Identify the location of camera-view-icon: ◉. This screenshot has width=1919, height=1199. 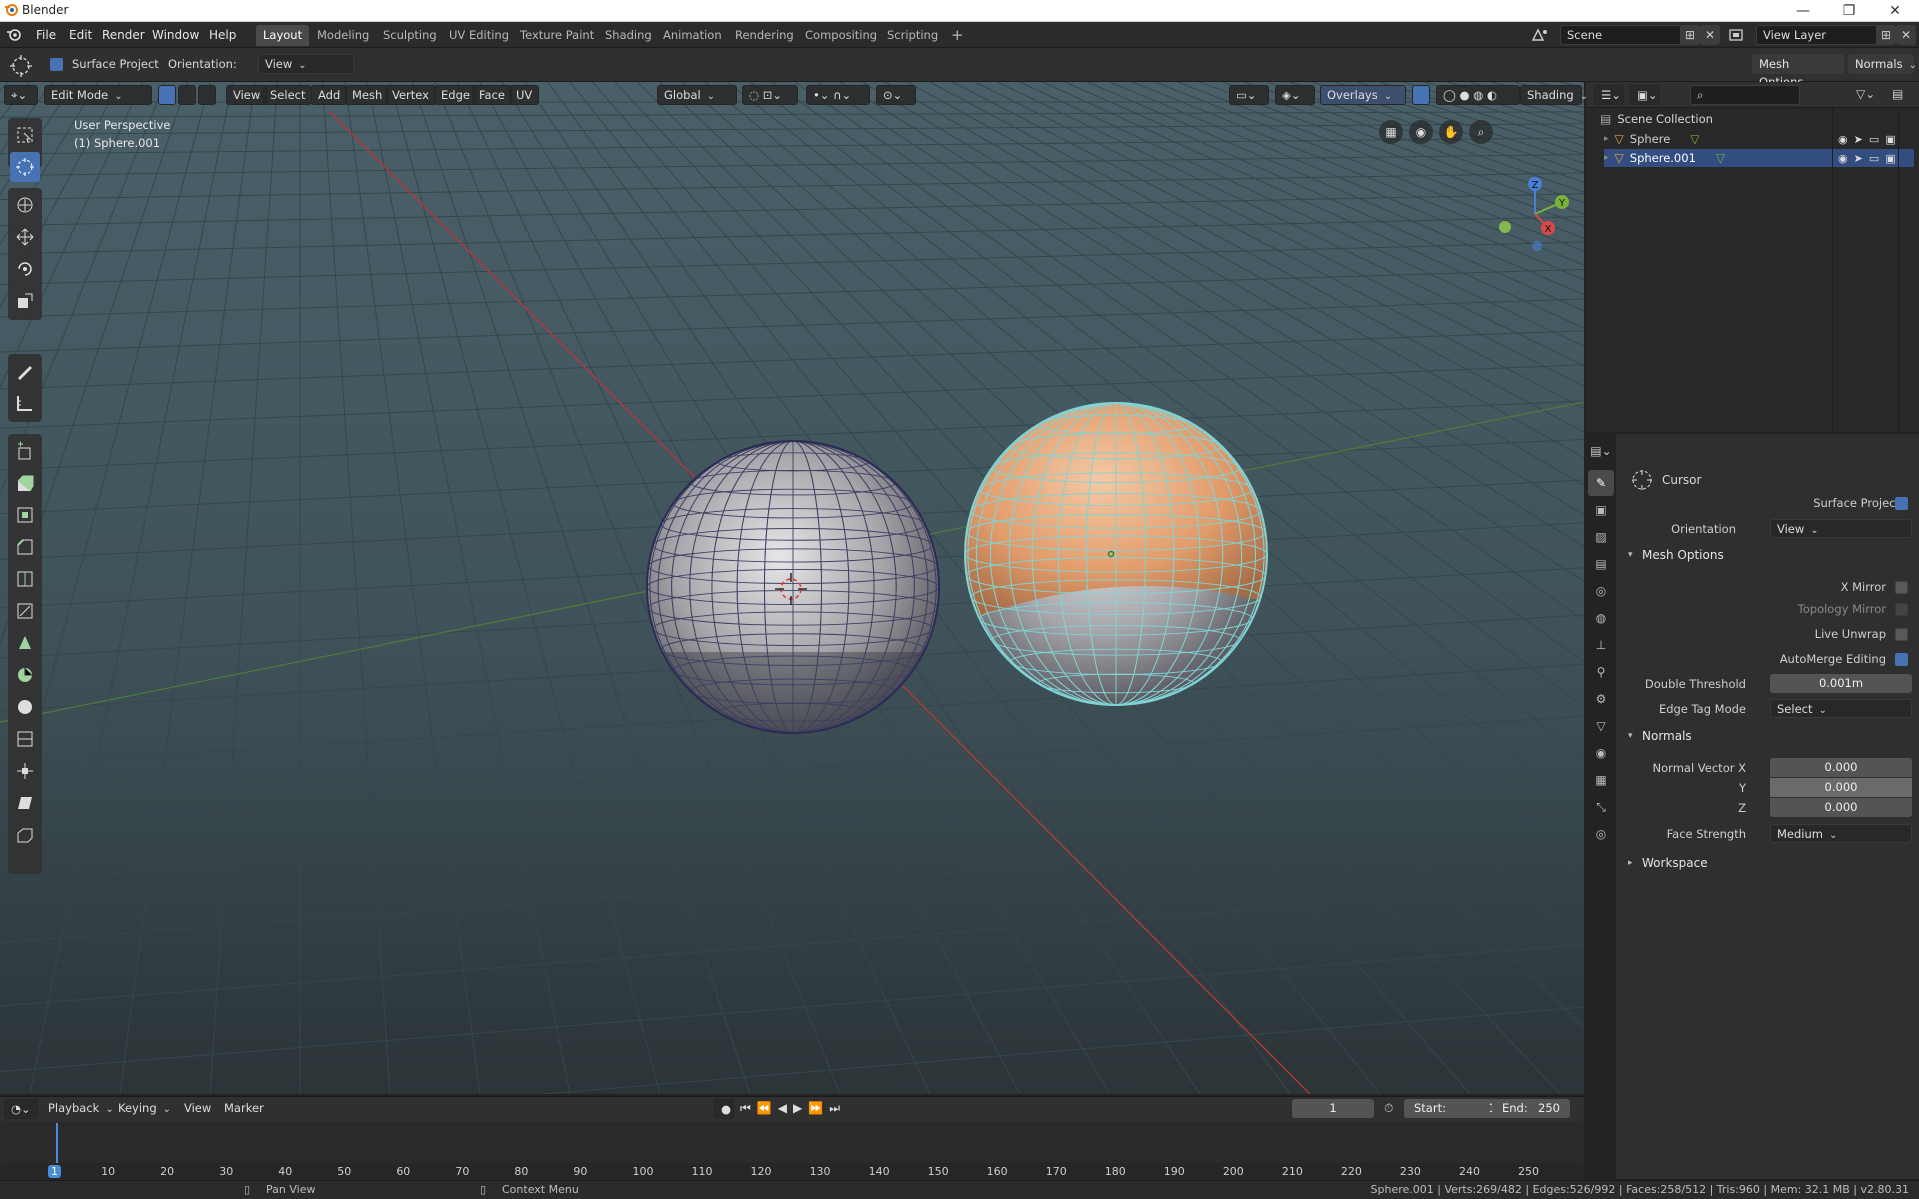
(1421, 132).